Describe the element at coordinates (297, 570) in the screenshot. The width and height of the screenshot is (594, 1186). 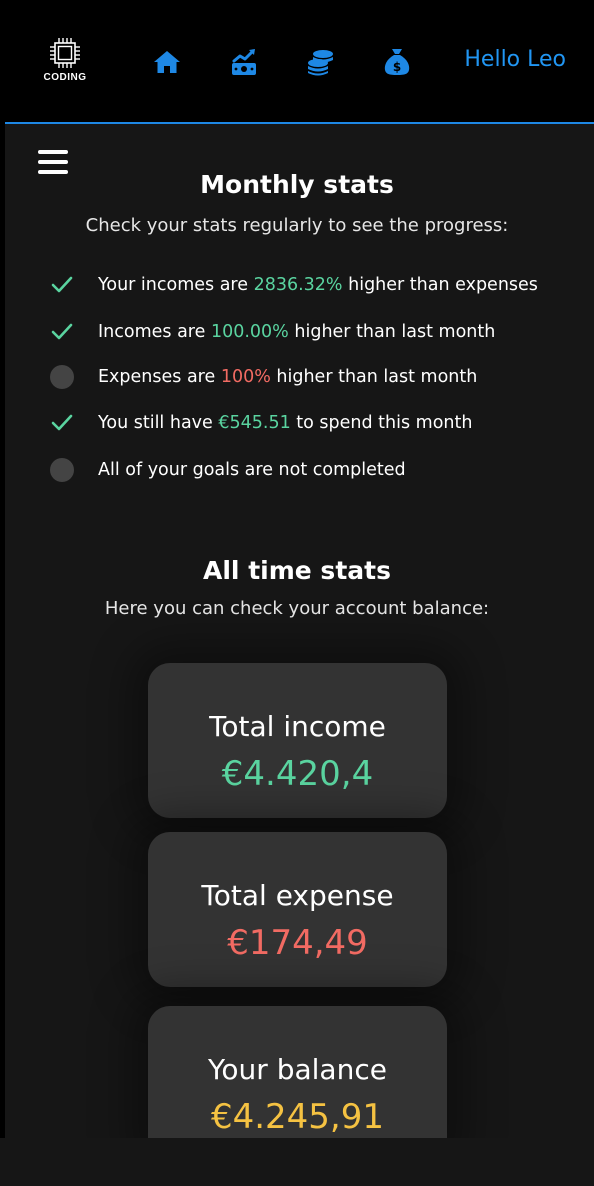
I see `all-time-stats-title: All time stats` at that location.